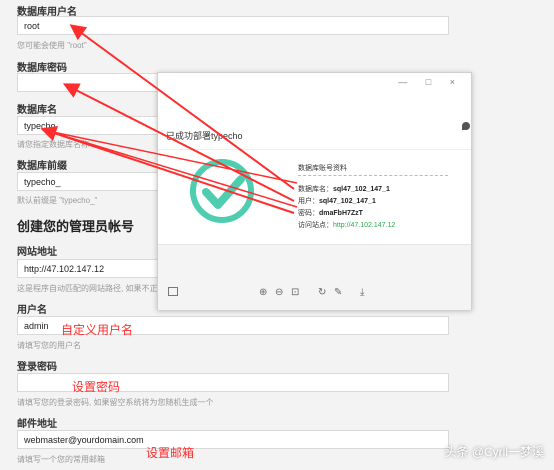 This screenshot has height=470, width=554. What do you see at coordinates (204, 136) in the screenshot?
I see `deploy-status-text: 已成功部署typecho` at bounding box center [204, 136].